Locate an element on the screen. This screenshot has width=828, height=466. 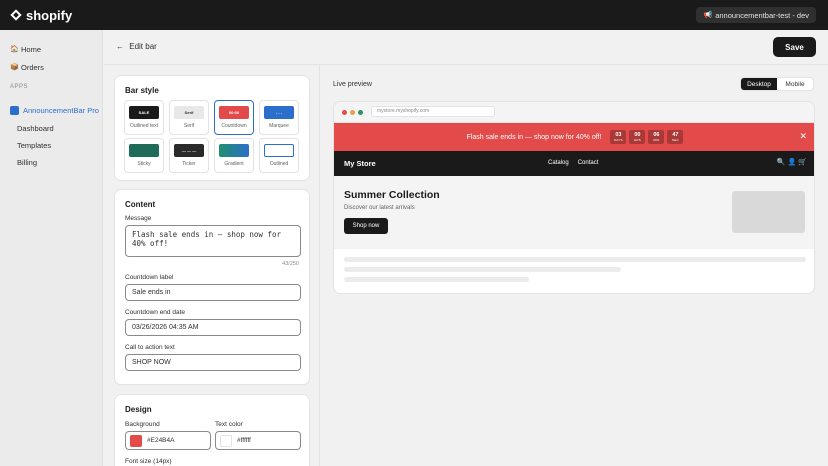
style-tile-outlined: Outlined is located at coordinates (279, 155).